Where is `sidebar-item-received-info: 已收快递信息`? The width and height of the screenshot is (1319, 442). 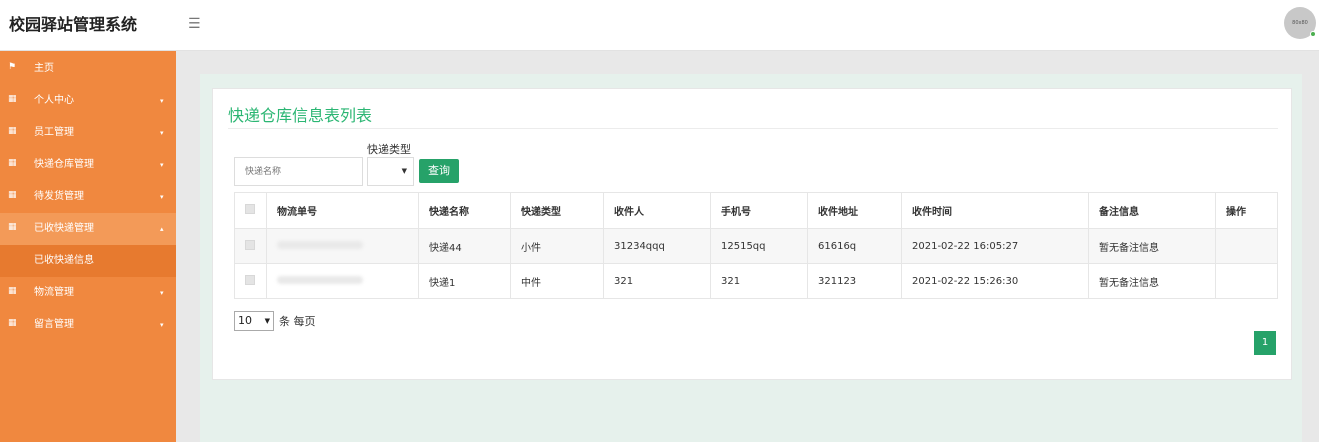
sidebar-item-received-info: 已收快递信息 is located at coordinates (88, 261).